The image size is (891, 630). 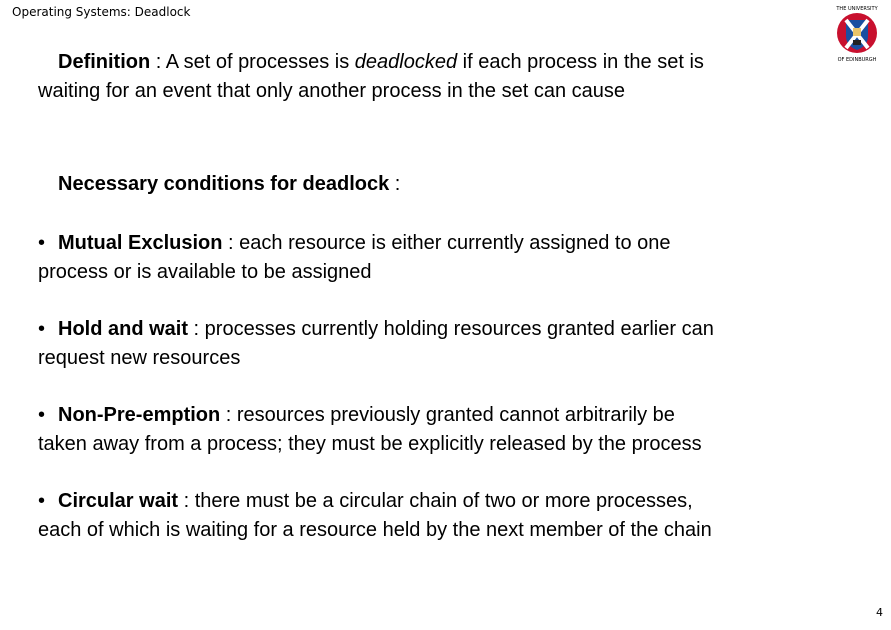 I want to click on conditions-heading: Necessary conditions for deadlock :, so click(x=453, y=184).